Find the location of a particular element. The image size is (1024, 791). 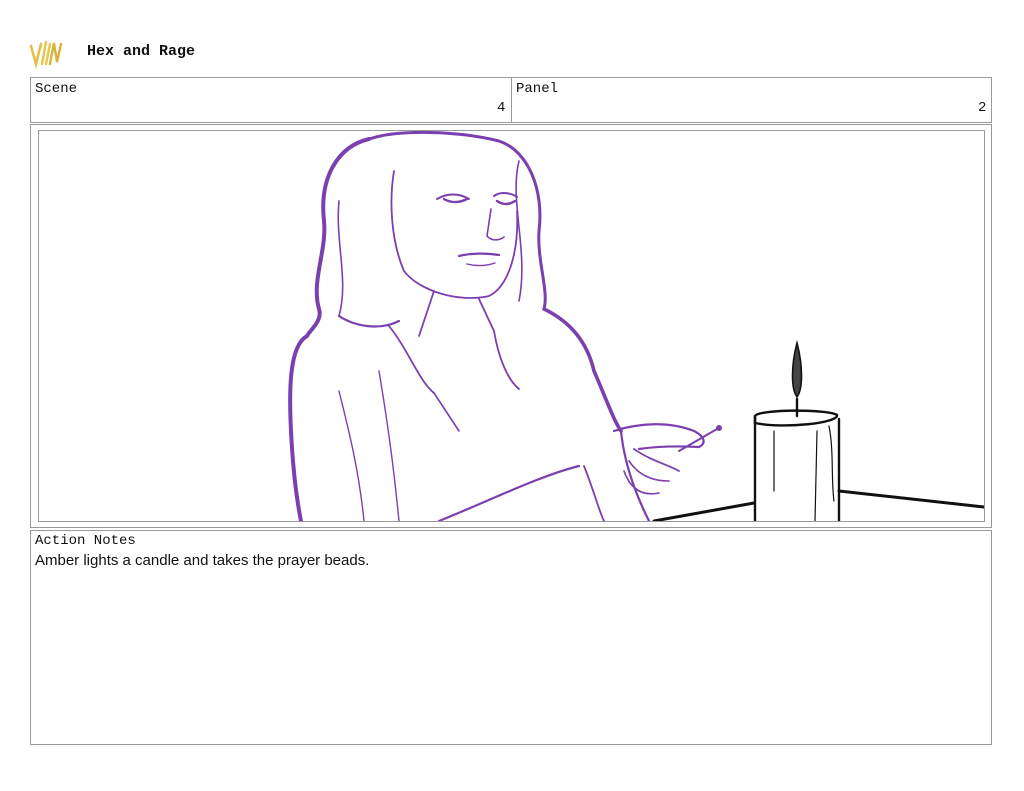

scene-number: 4 is located at coordinates (501, 108).